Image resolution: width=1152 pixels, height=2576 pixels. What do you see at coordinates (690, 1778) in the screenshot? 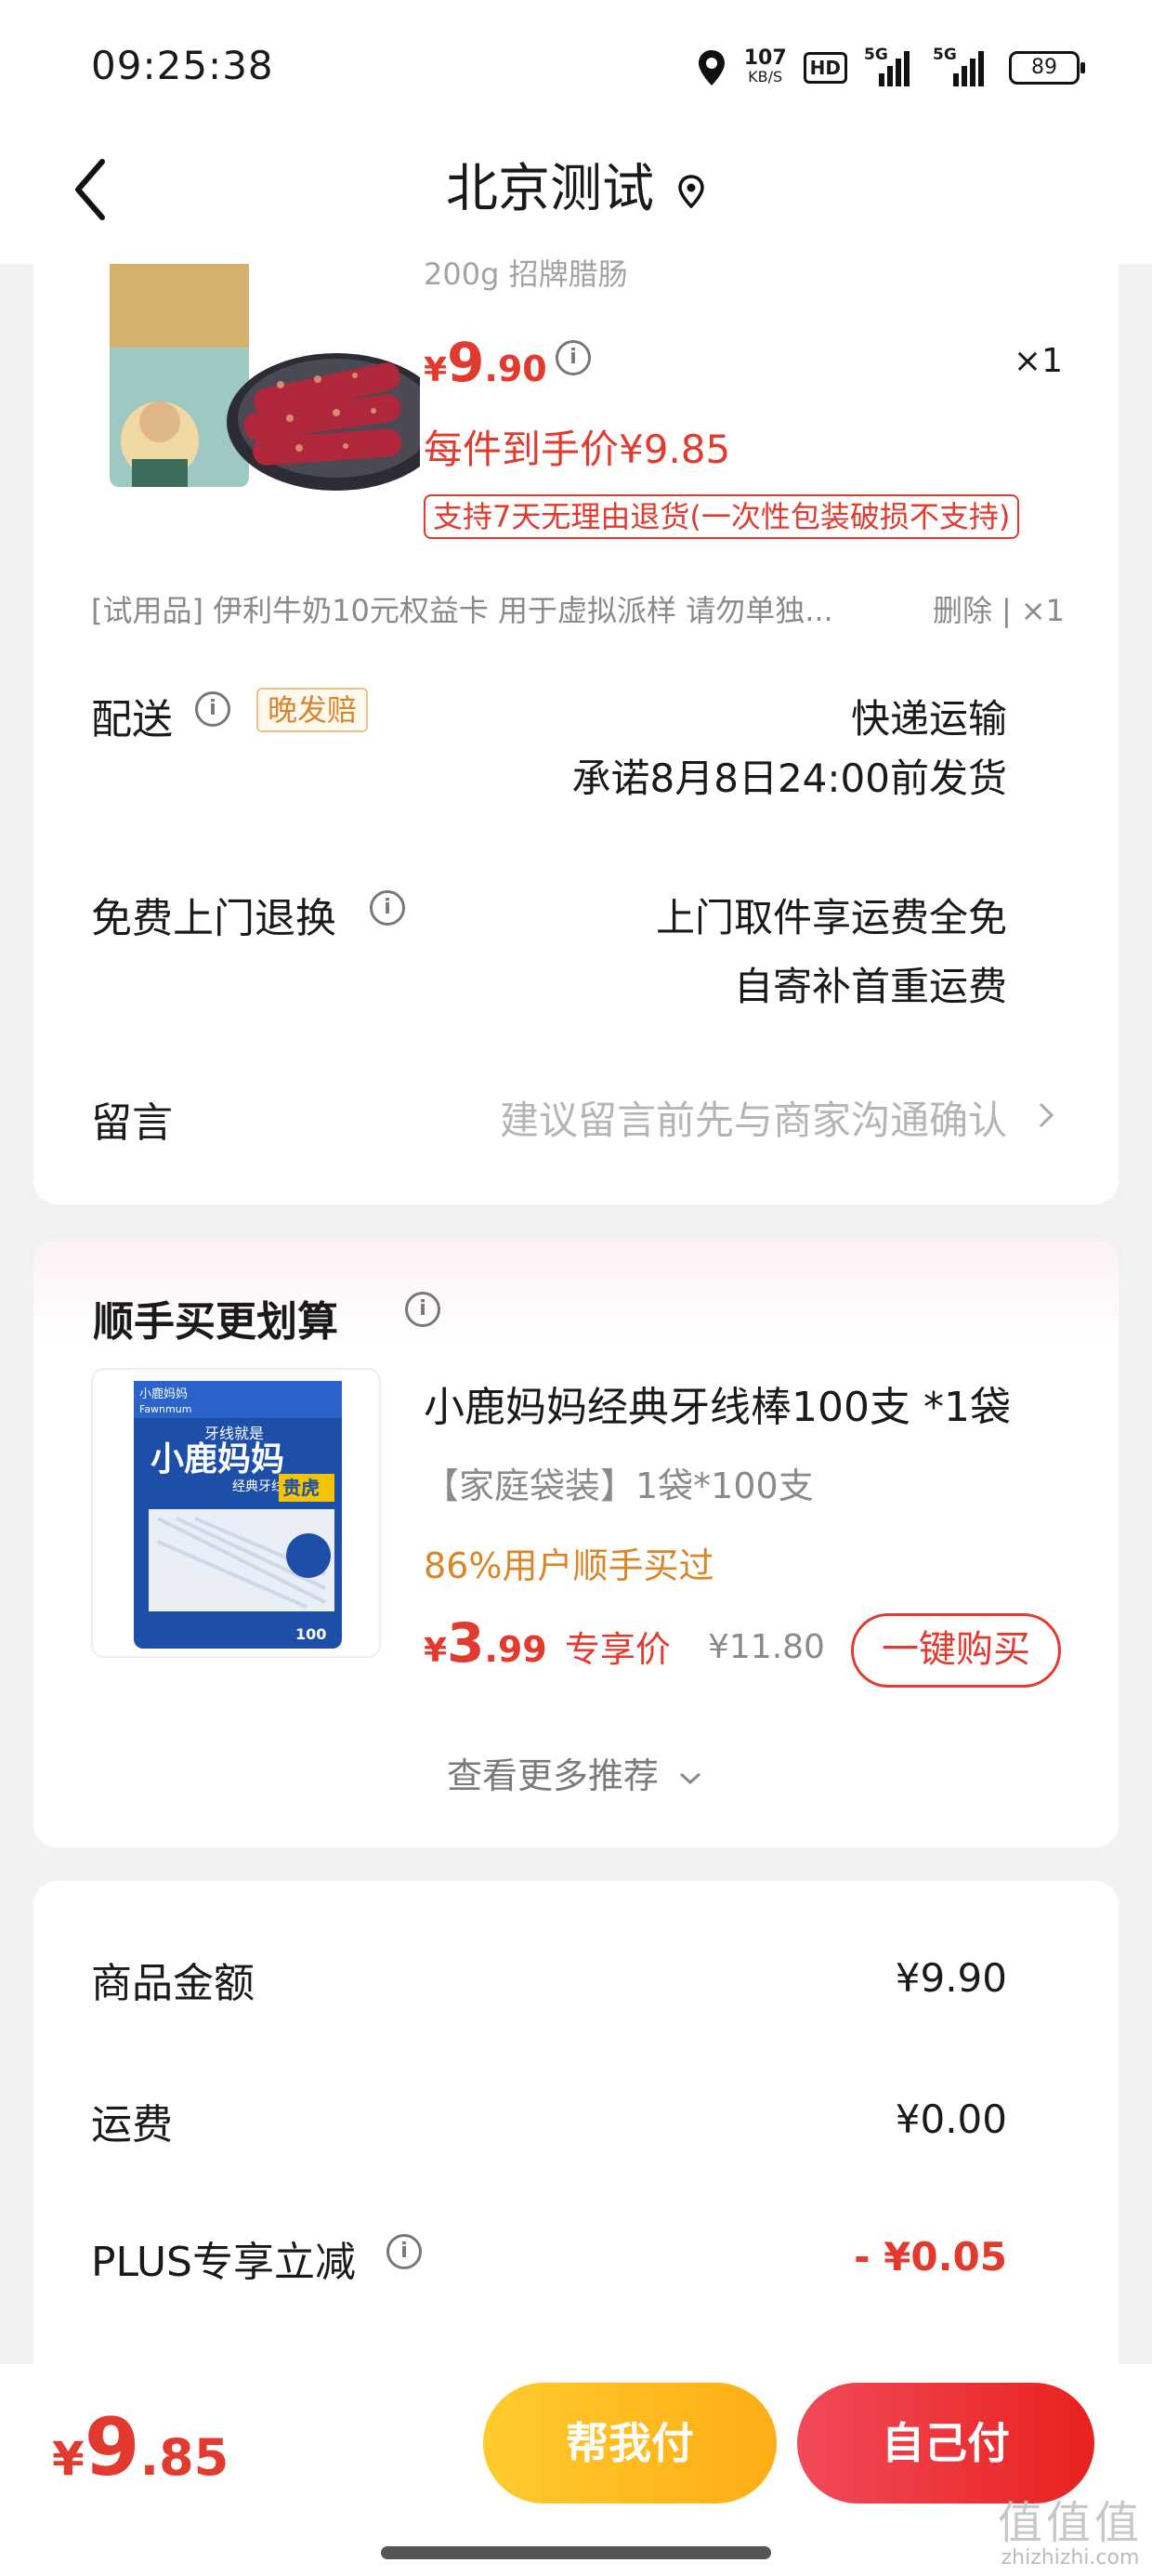
I see `chevron-down-icon` at bounding box center [690, 1778].